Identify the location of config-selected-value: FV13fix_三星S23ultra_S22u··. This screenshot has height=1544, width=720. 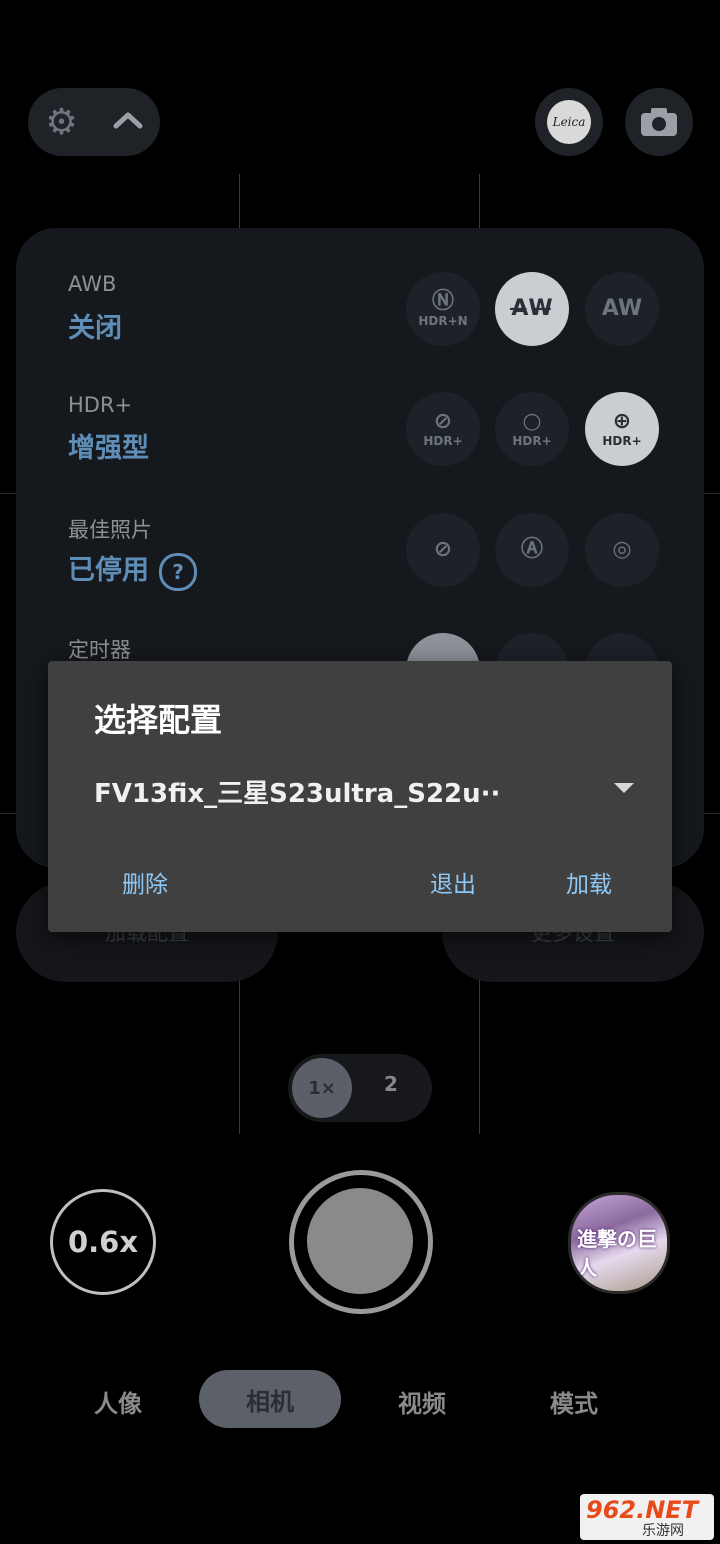
(297, 793).